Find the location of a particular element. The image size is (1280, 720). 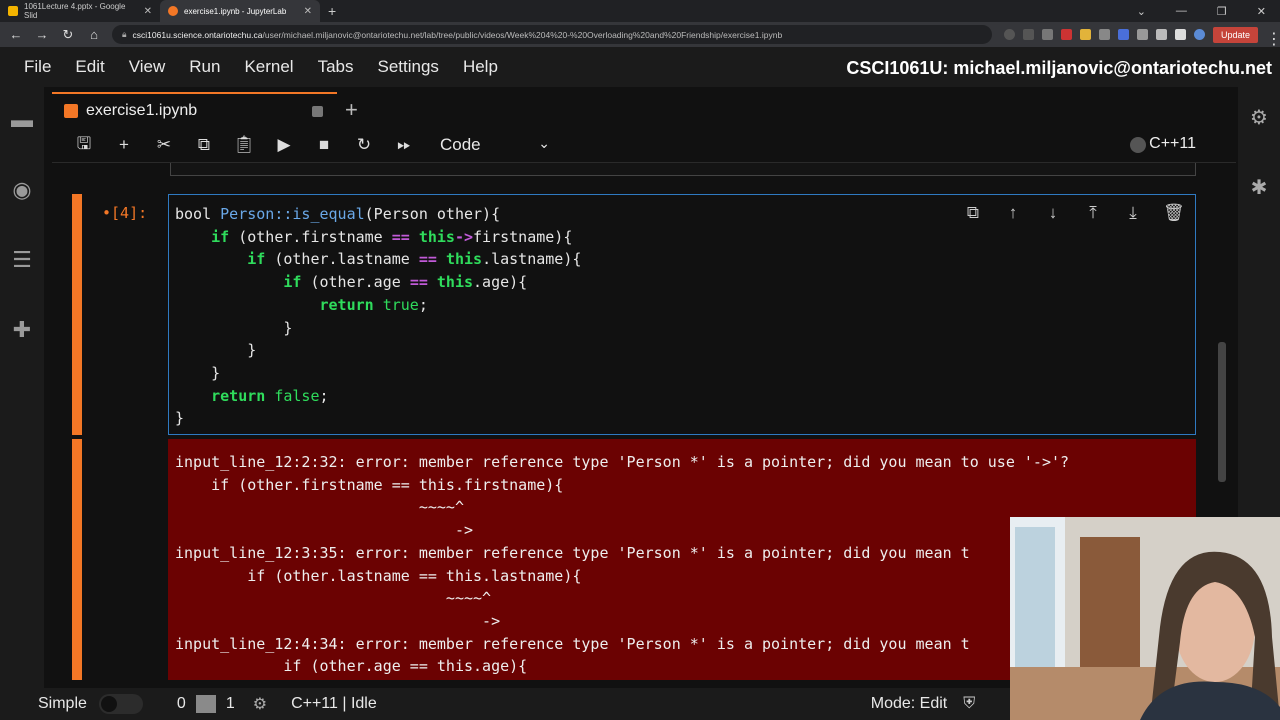

scrollbar is located at coordinates (1222, 412).